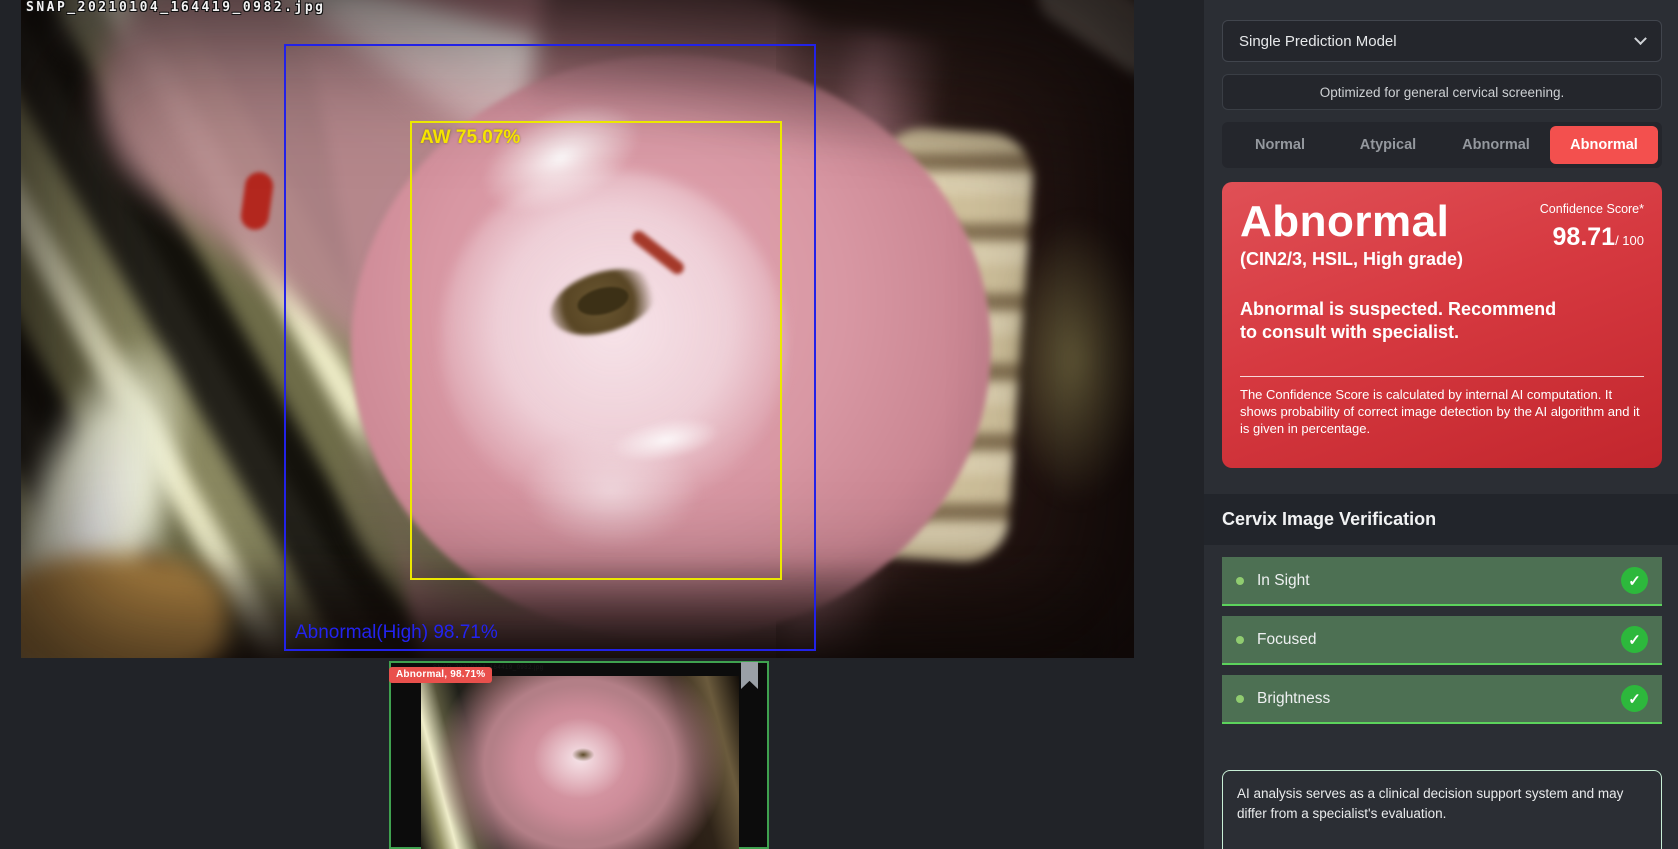 The height and width of the screenshot is (849, 1678). I want to click on result-title-block: Abnormal (CIN2/3, HSIL, High grade), so click(1352, 233).